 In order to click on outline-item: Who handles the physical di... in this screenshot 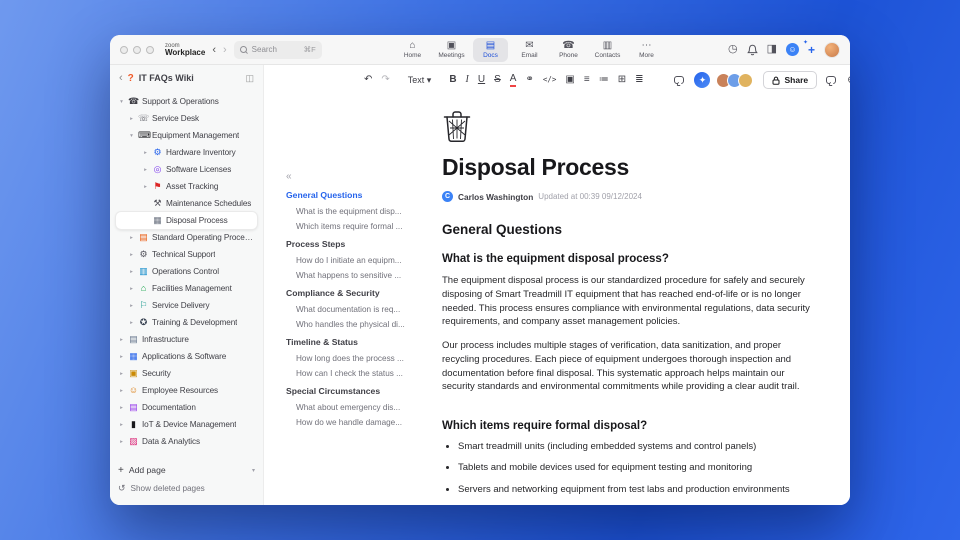, I will do `click(362, 324)`.